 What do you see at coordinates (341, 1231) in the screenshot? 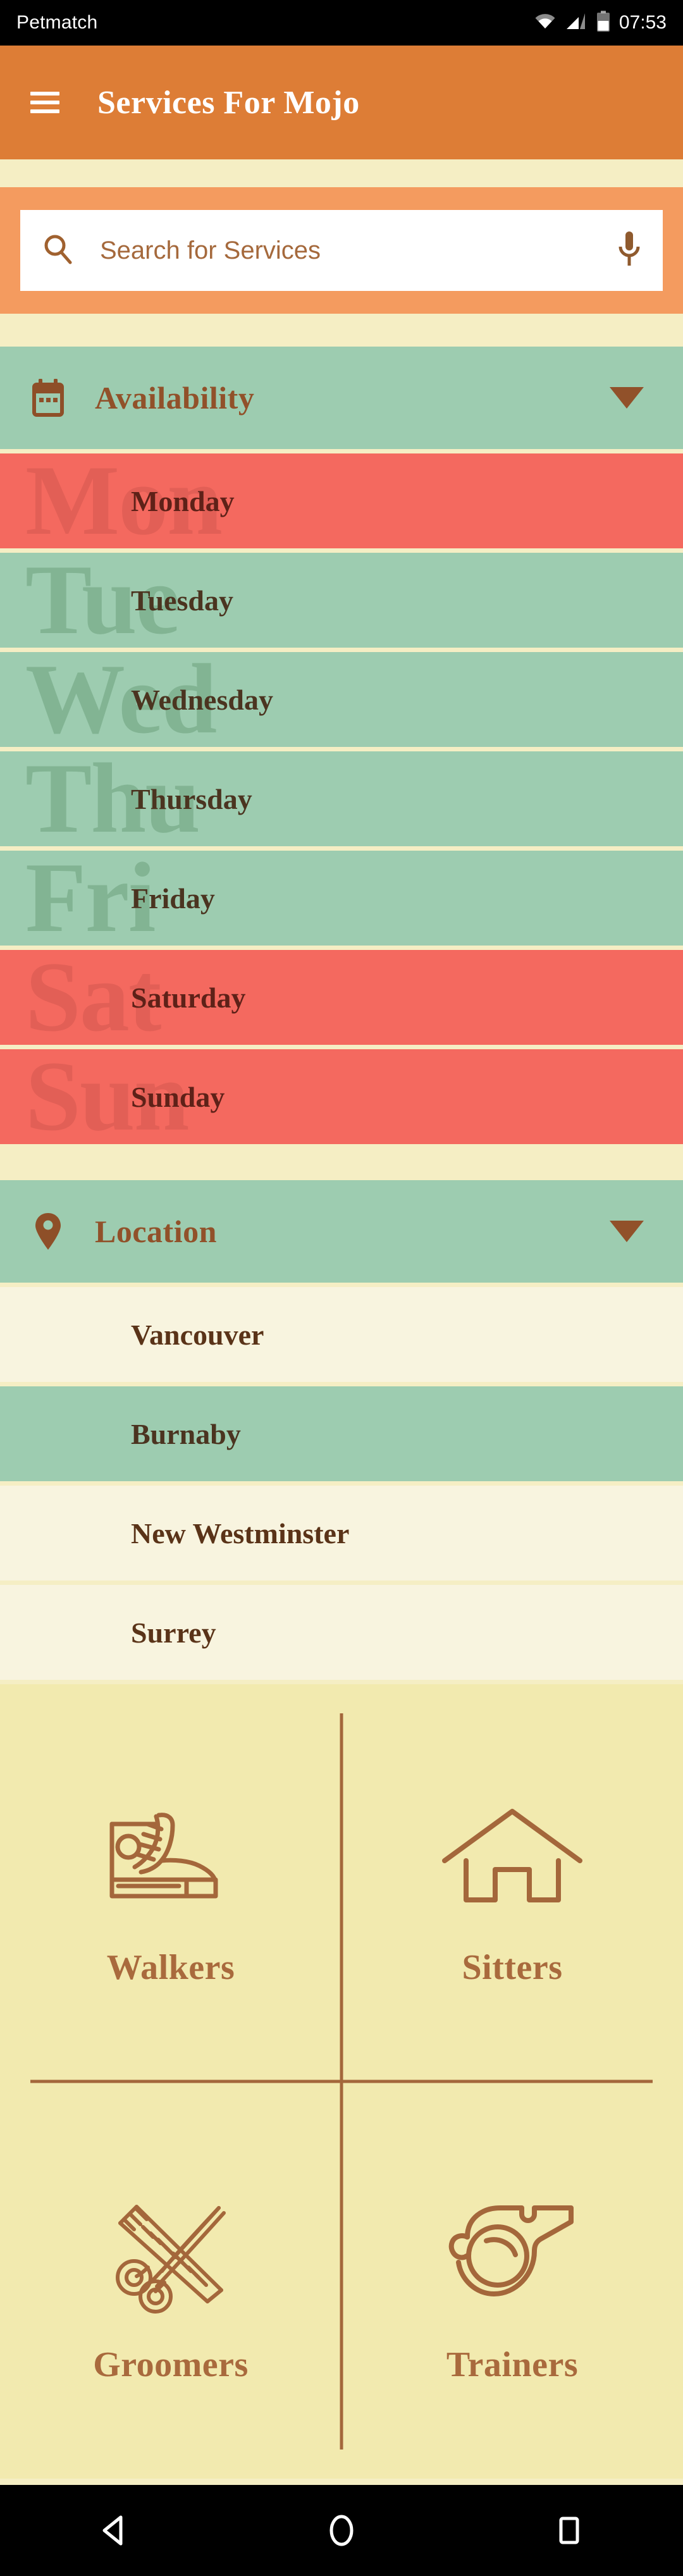
I see `location-section-header: Location` at bounding box center [341, 1231].